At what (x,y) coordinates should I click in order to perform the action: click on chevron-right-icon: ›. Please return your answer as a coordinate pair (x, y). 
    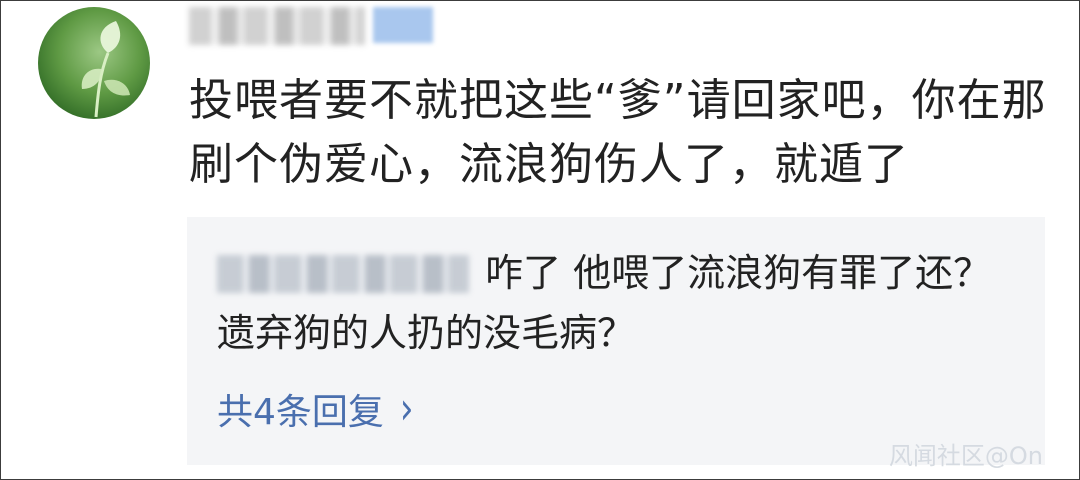
    Looking at the image, I should click on (406, 409).